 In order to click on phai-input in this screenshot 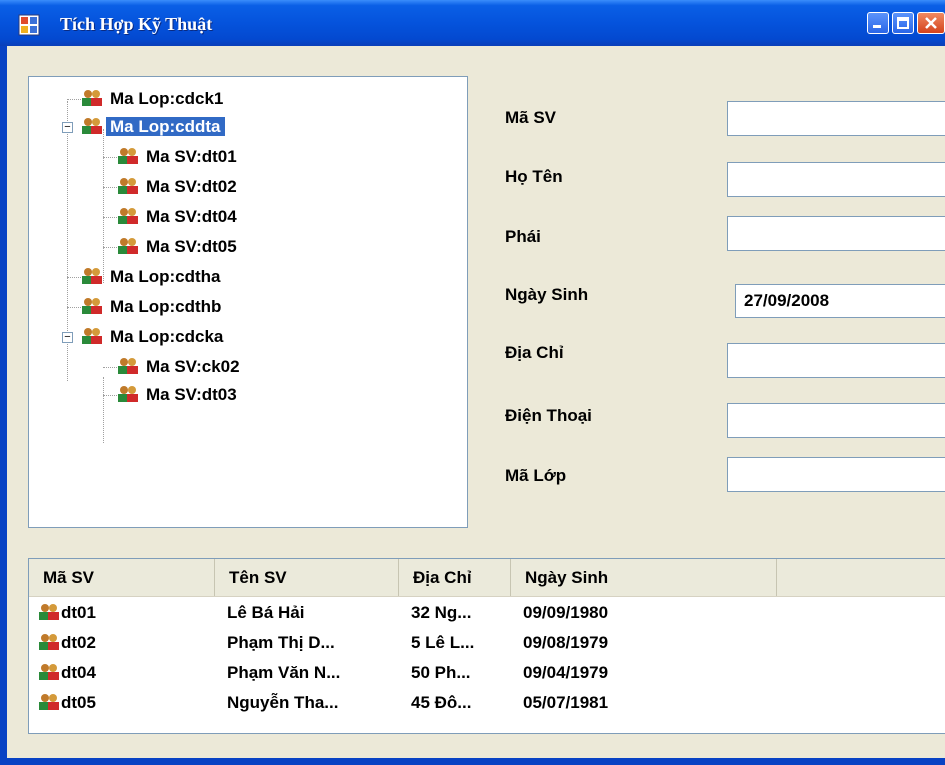, I will do `click(836, 233)`.